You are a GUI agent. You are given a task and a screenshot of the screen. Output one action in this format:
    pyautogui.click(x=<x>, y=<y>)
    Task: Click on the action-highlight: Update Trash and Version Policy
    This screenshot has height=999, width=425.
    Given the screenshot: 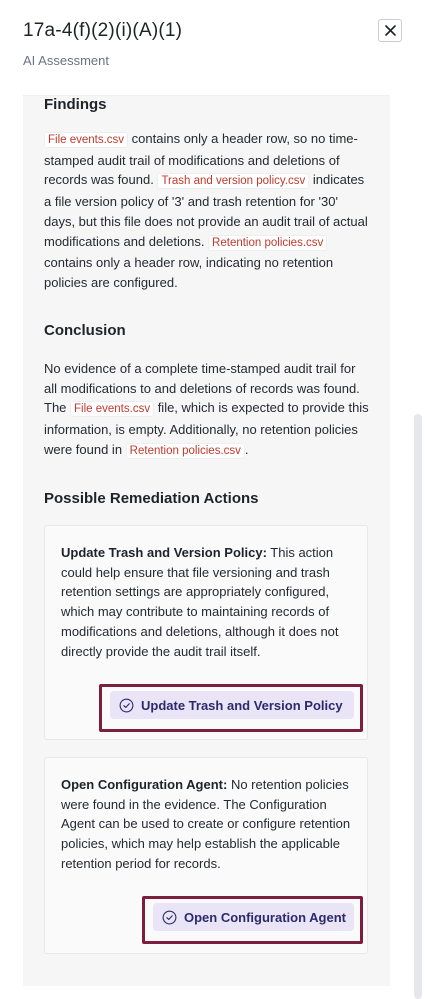 What is the action you would take?
    pyautogui.click(x=231, y=708)
    